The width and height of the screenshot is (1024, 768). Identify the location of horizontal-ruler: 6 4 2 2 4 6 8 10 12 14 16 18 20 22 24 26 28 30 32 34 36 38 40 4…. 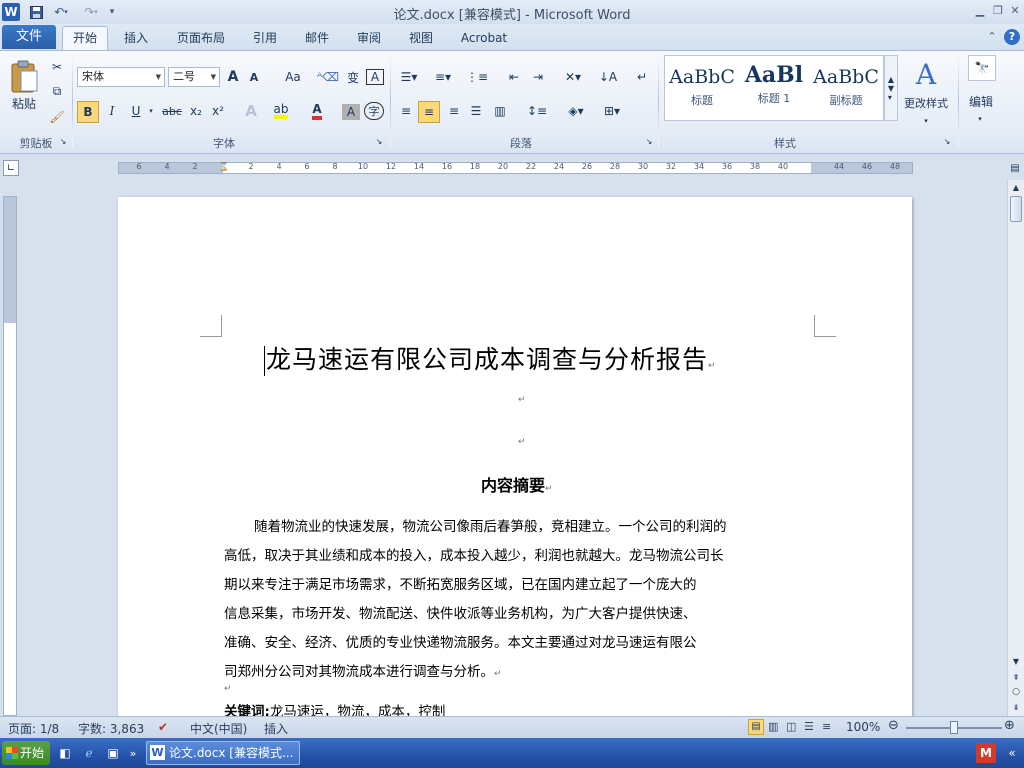
(515, 168).